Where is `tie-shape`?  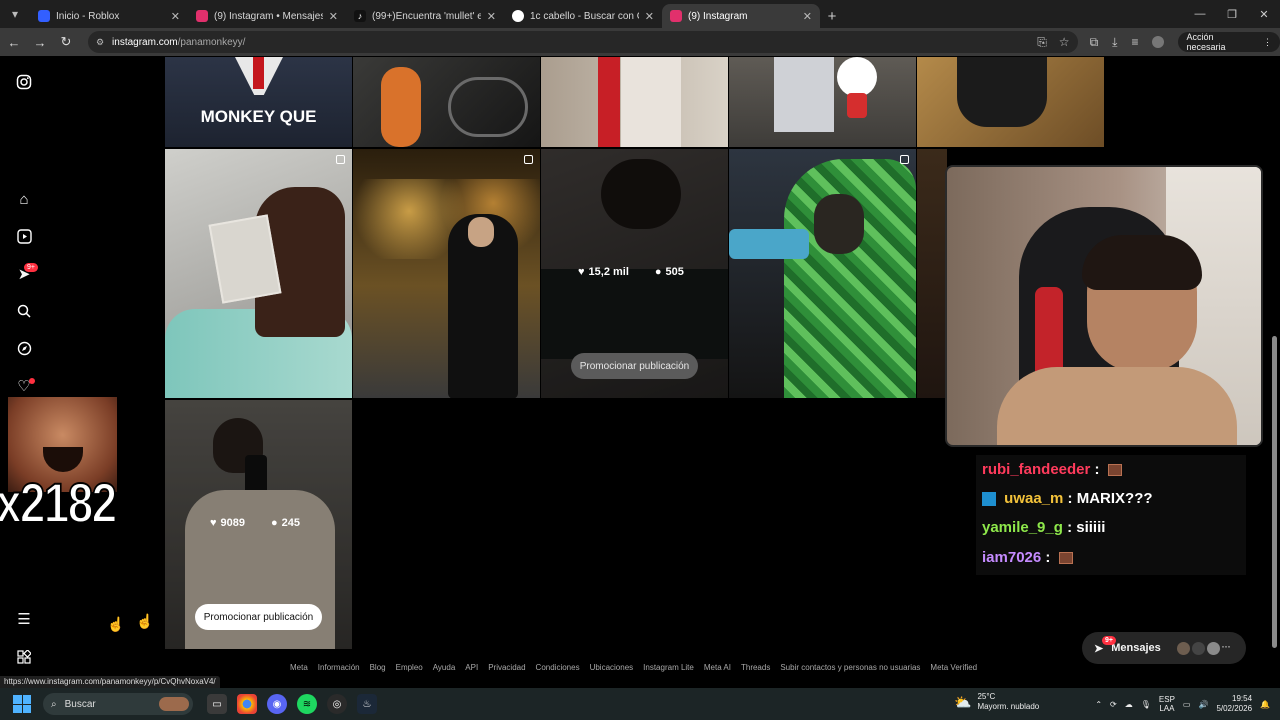
tie-shape is located at coordinates (609, 102).